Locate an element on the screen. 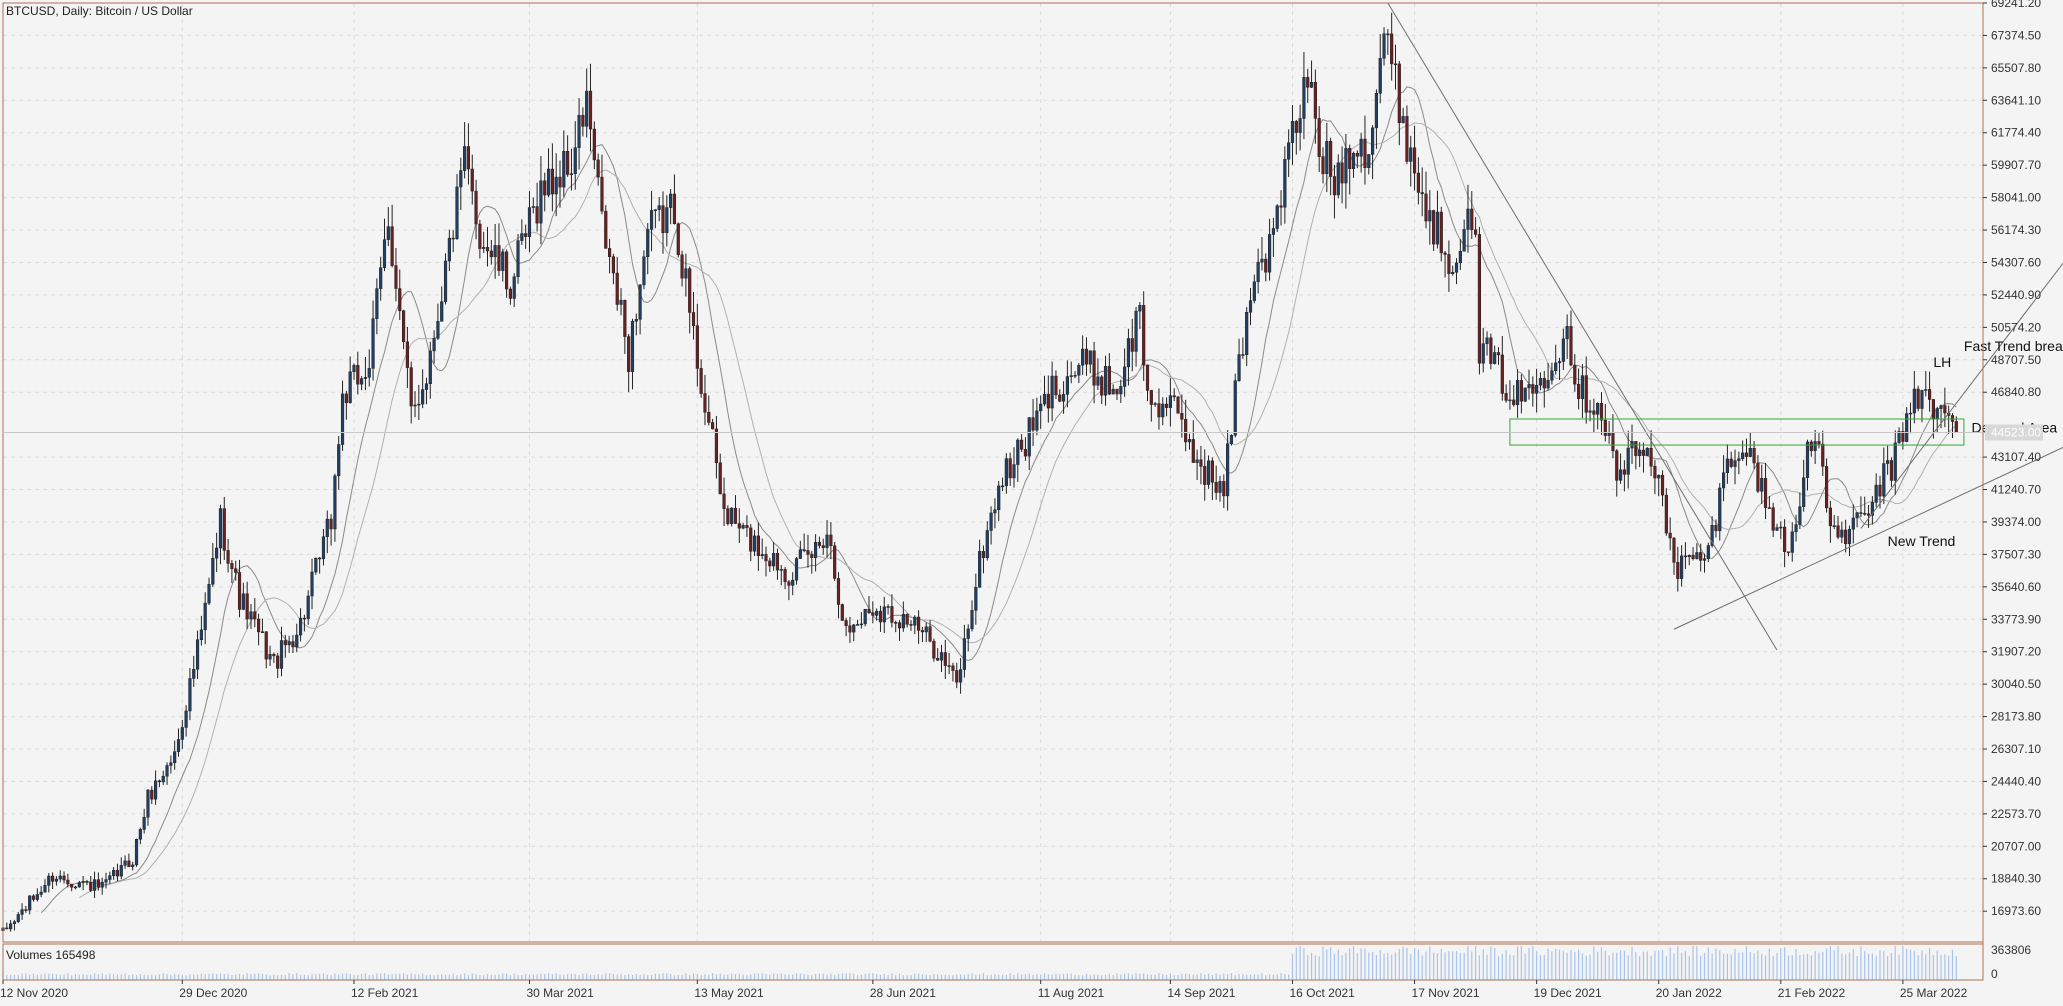  price-tick-label: 63641.10 is located at coordinates (2016, 100).